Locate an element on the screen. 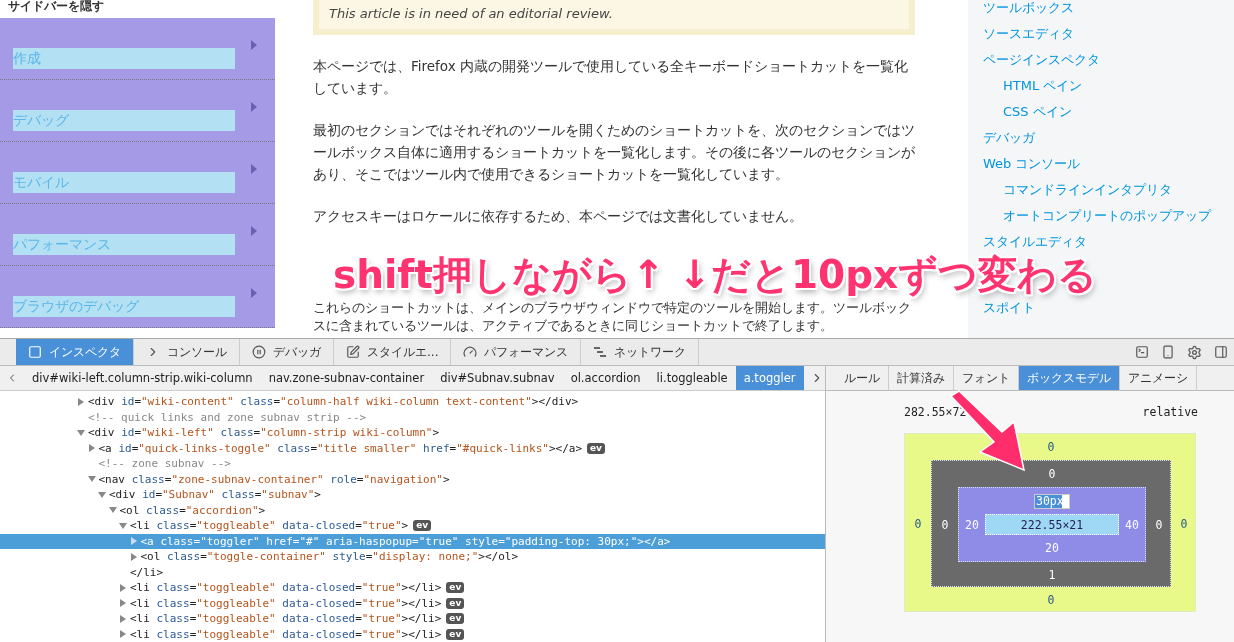 This screenshot has height=642, width=1234. margin-top-value: 0 is located at coordinates (1051, 447).